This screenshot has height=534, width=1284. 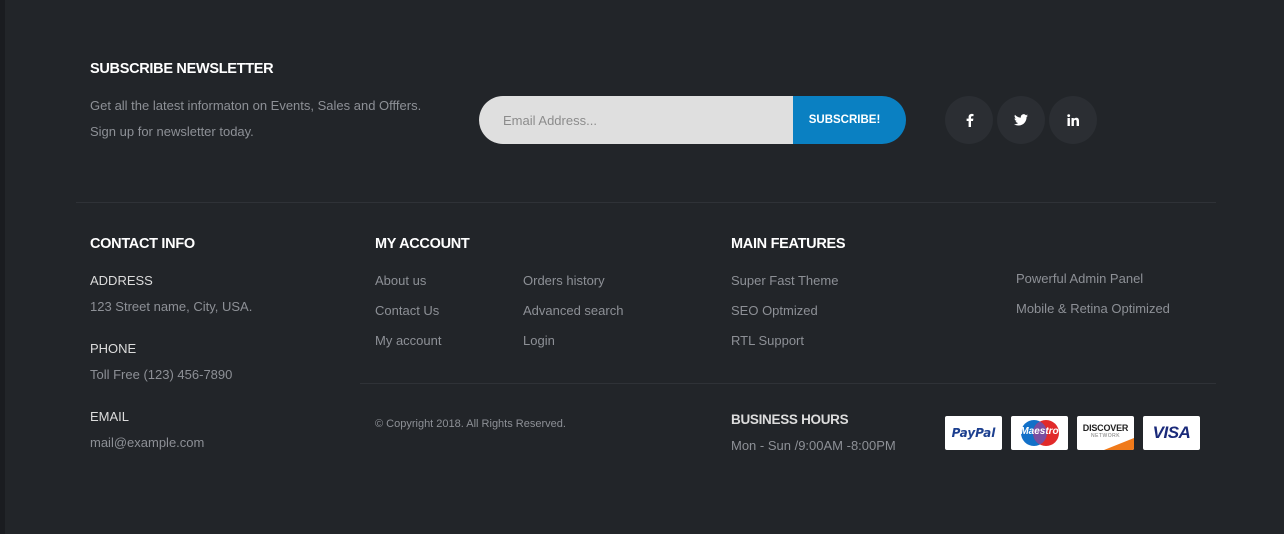 What do you see at coordinates (1079, 278) in the screenshot?
I see `link-admin-panel: Powerful Admin Panel` at bounding box center [1079, 278].